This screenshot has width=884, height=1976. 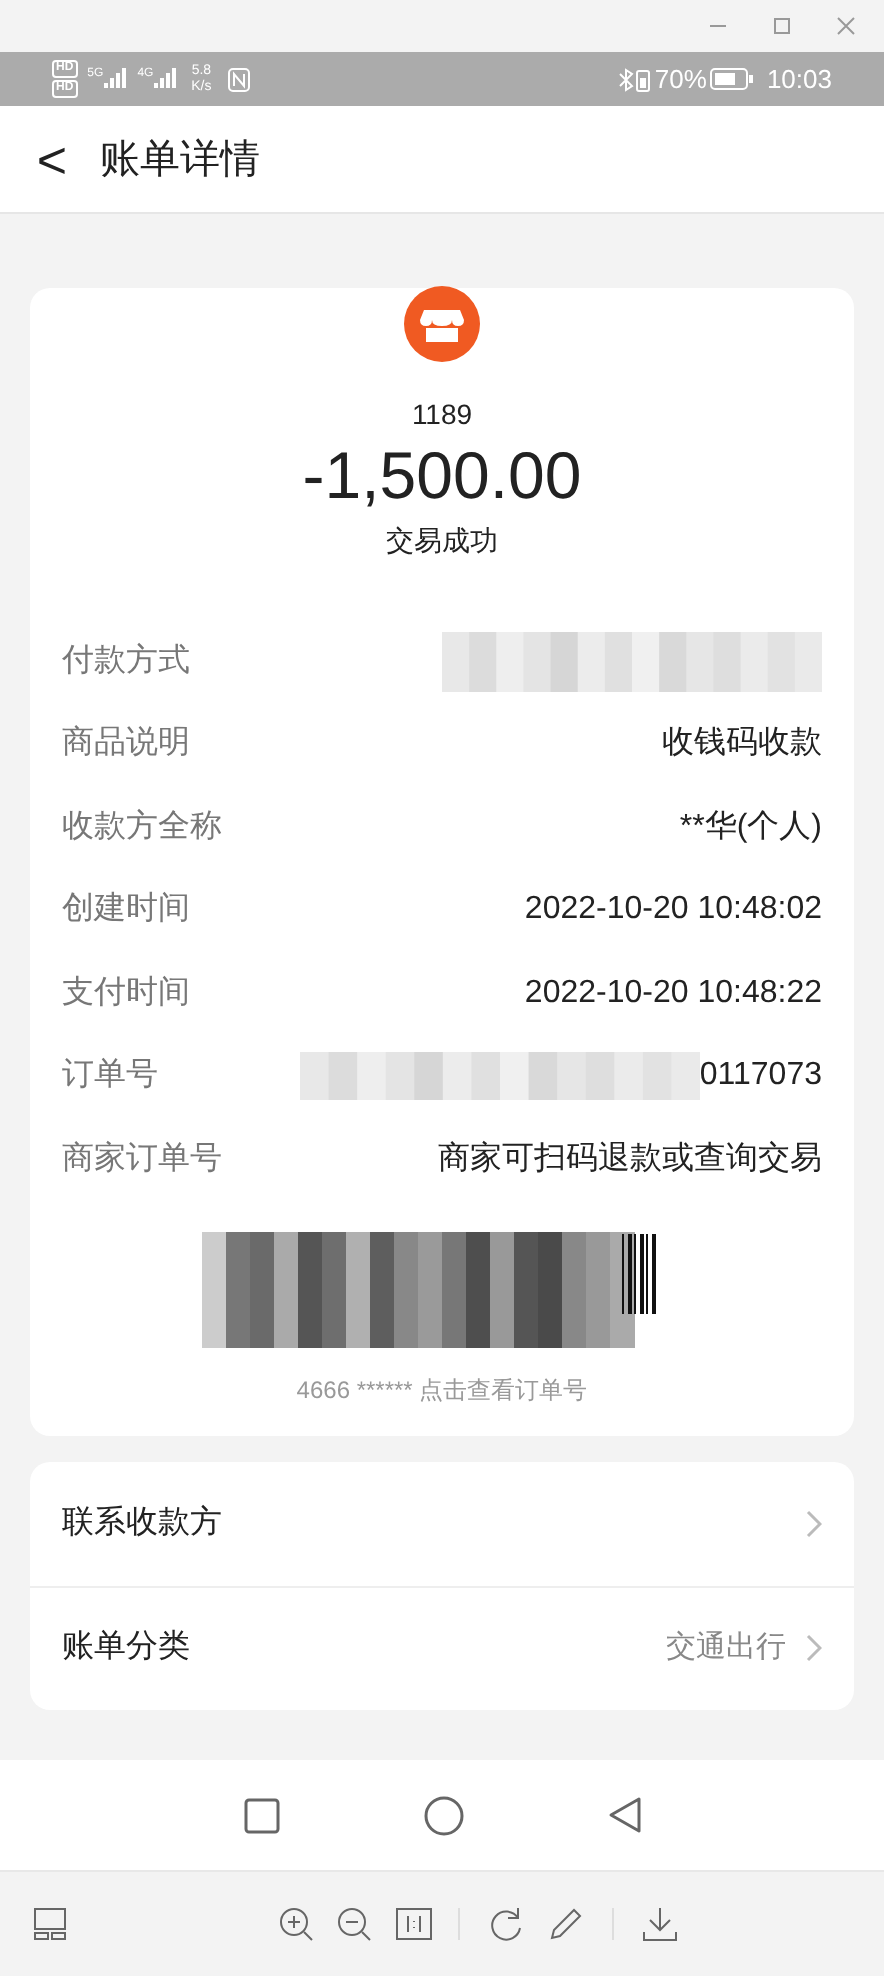 What do you see at coordinates (126, 661) in the screenshot?
I see `field-label: 付款方式` at bounding box center [126, 661].